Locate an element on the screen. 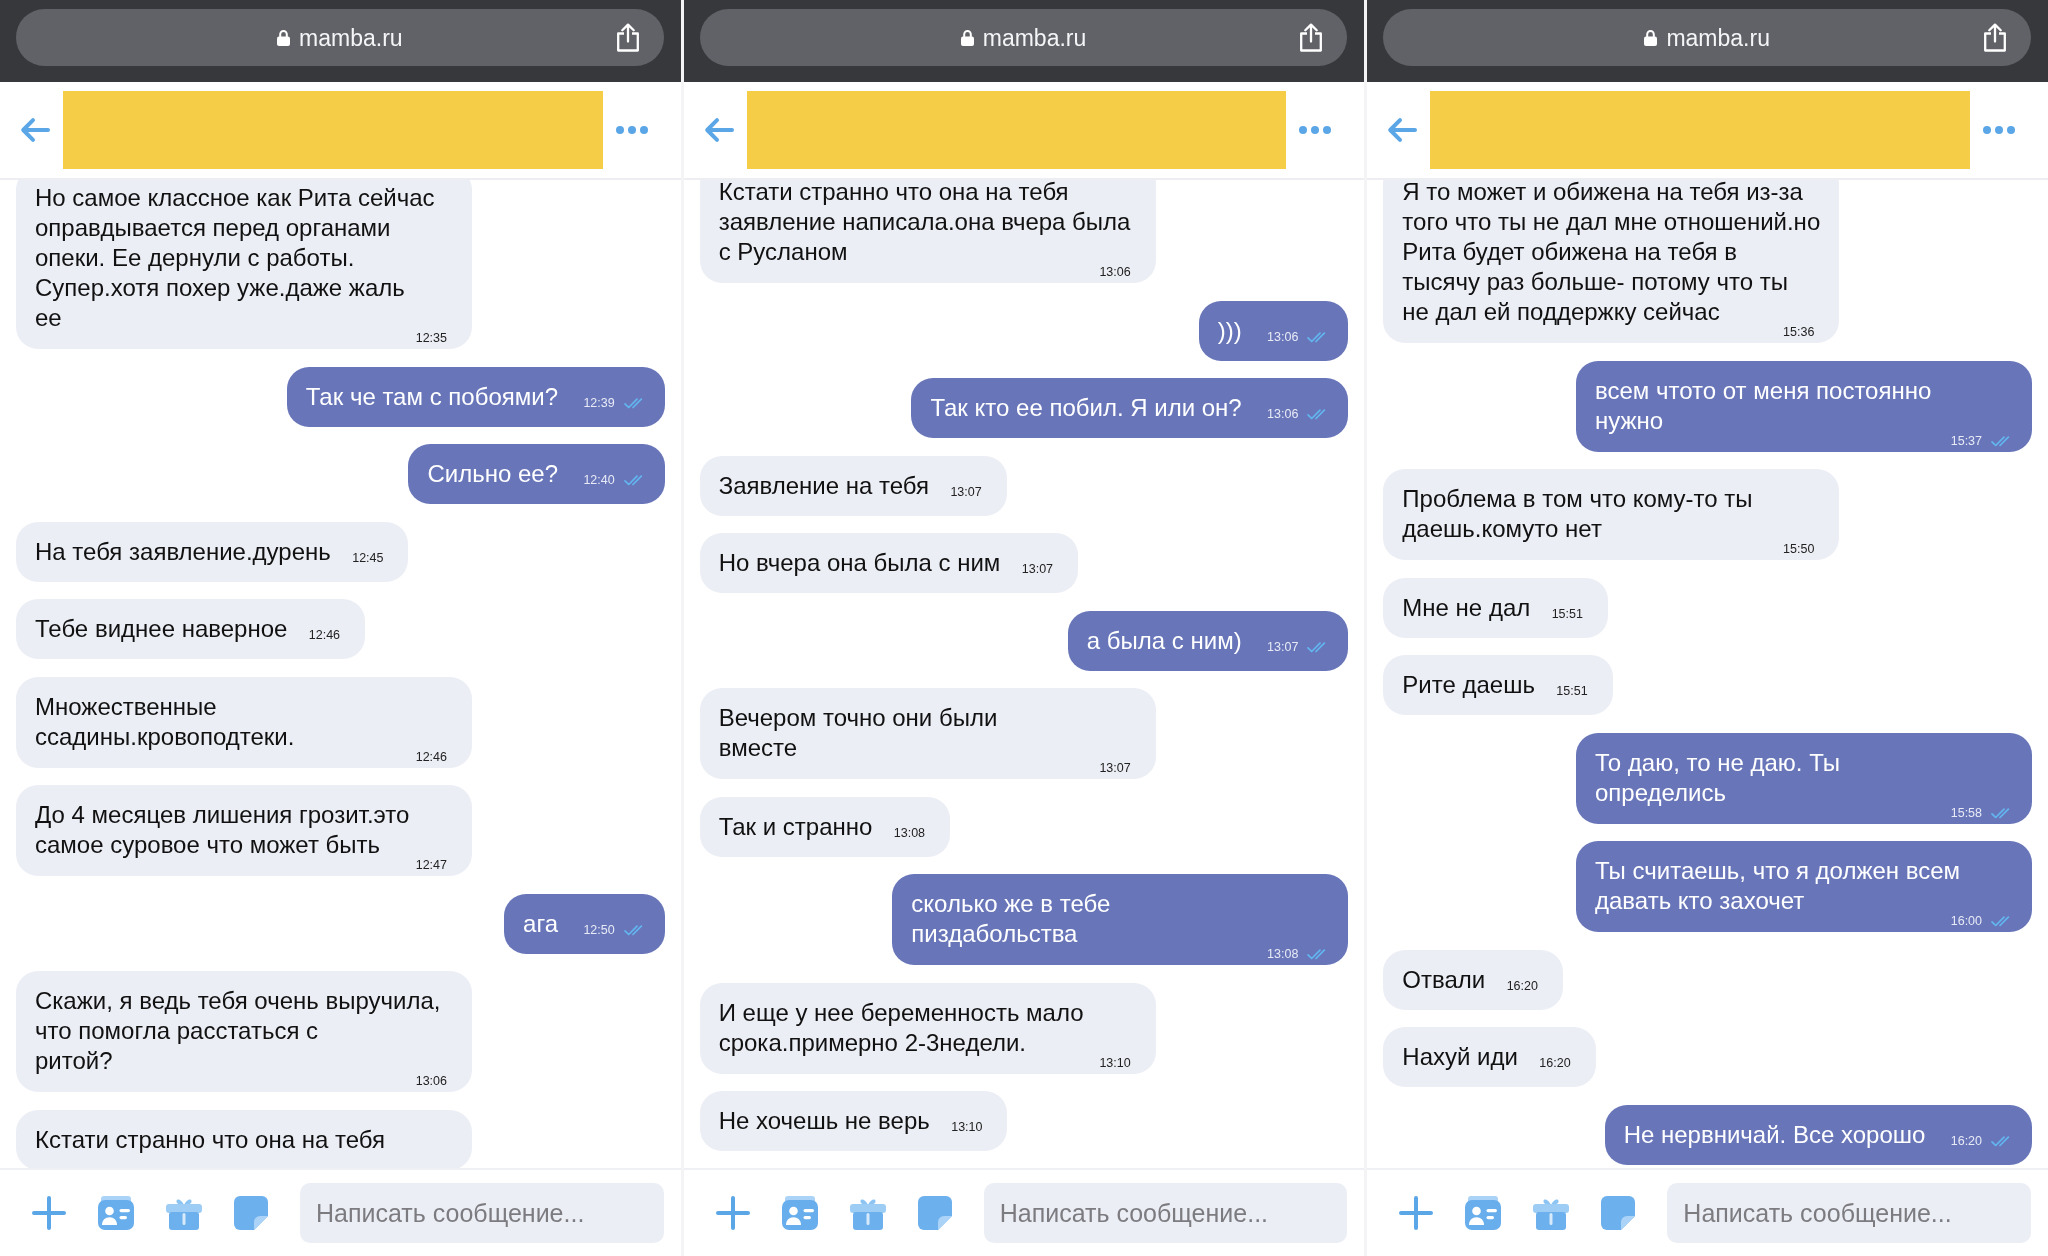 This screenshot has height=1256, width=2048. message-time: 12:39 is located at coordinates (599, 403).